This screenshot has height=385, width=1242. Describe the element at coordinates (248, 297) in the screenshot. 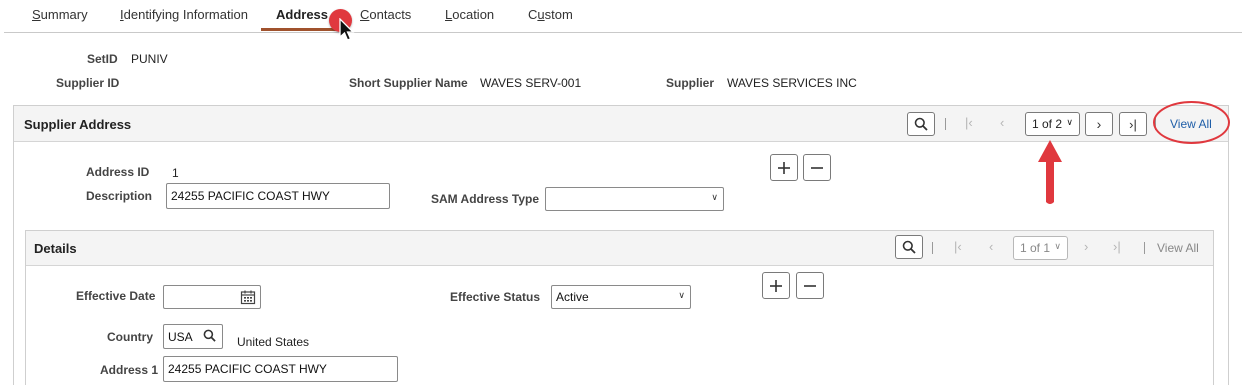

I see `calendar-icon` at that location.